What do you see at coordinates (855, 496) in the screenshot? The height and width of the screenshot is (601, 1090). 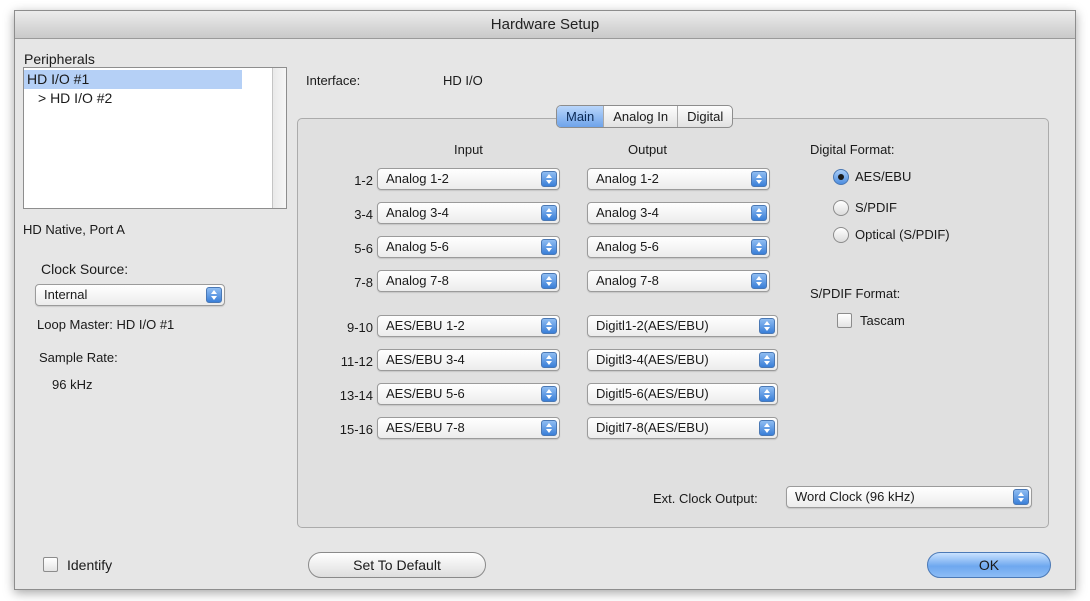 I see `ext-clock-value: Word Clock (96 kHz)` at bounding box center [855, 496].